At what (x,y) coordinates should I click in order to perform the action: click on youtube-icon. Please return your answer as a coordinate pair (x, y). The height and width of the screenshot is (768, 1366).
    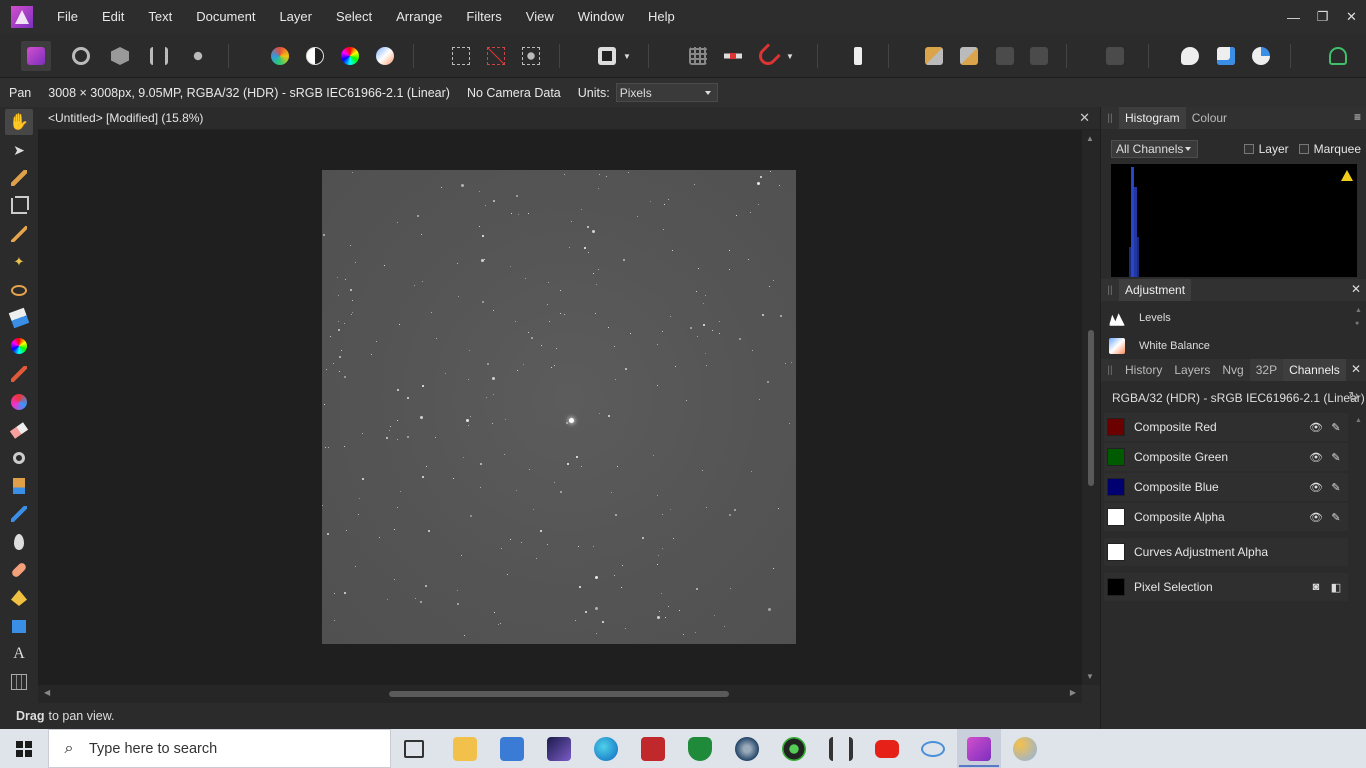
    Looking at the image, I should click on (887, 749).